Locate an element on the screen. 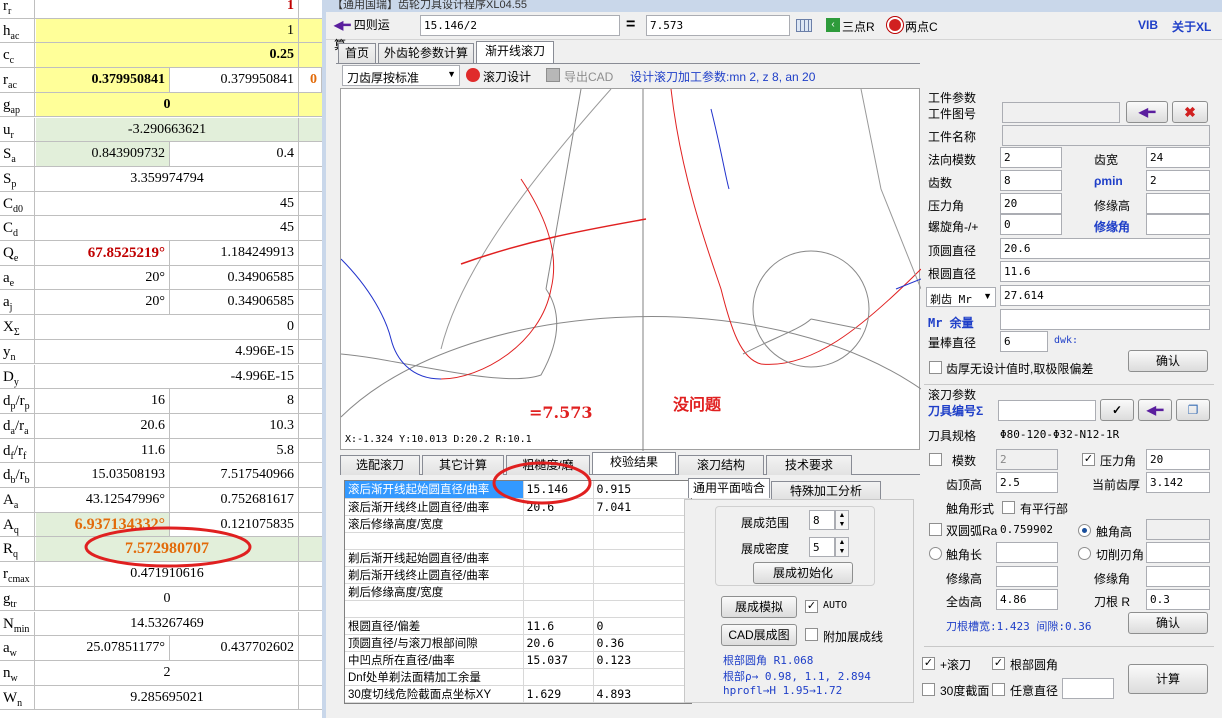 This screenshot has width=1222, height=718. sheet-cell: 10.3 is located at coordinates (234, 425).